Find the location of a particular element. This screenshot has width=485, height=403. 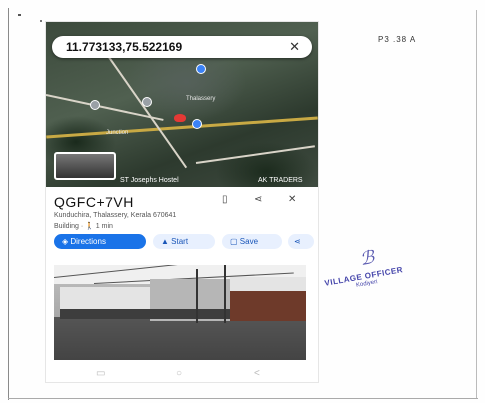

bookmark-icon: ▯ is located at coordinates (225, 199).